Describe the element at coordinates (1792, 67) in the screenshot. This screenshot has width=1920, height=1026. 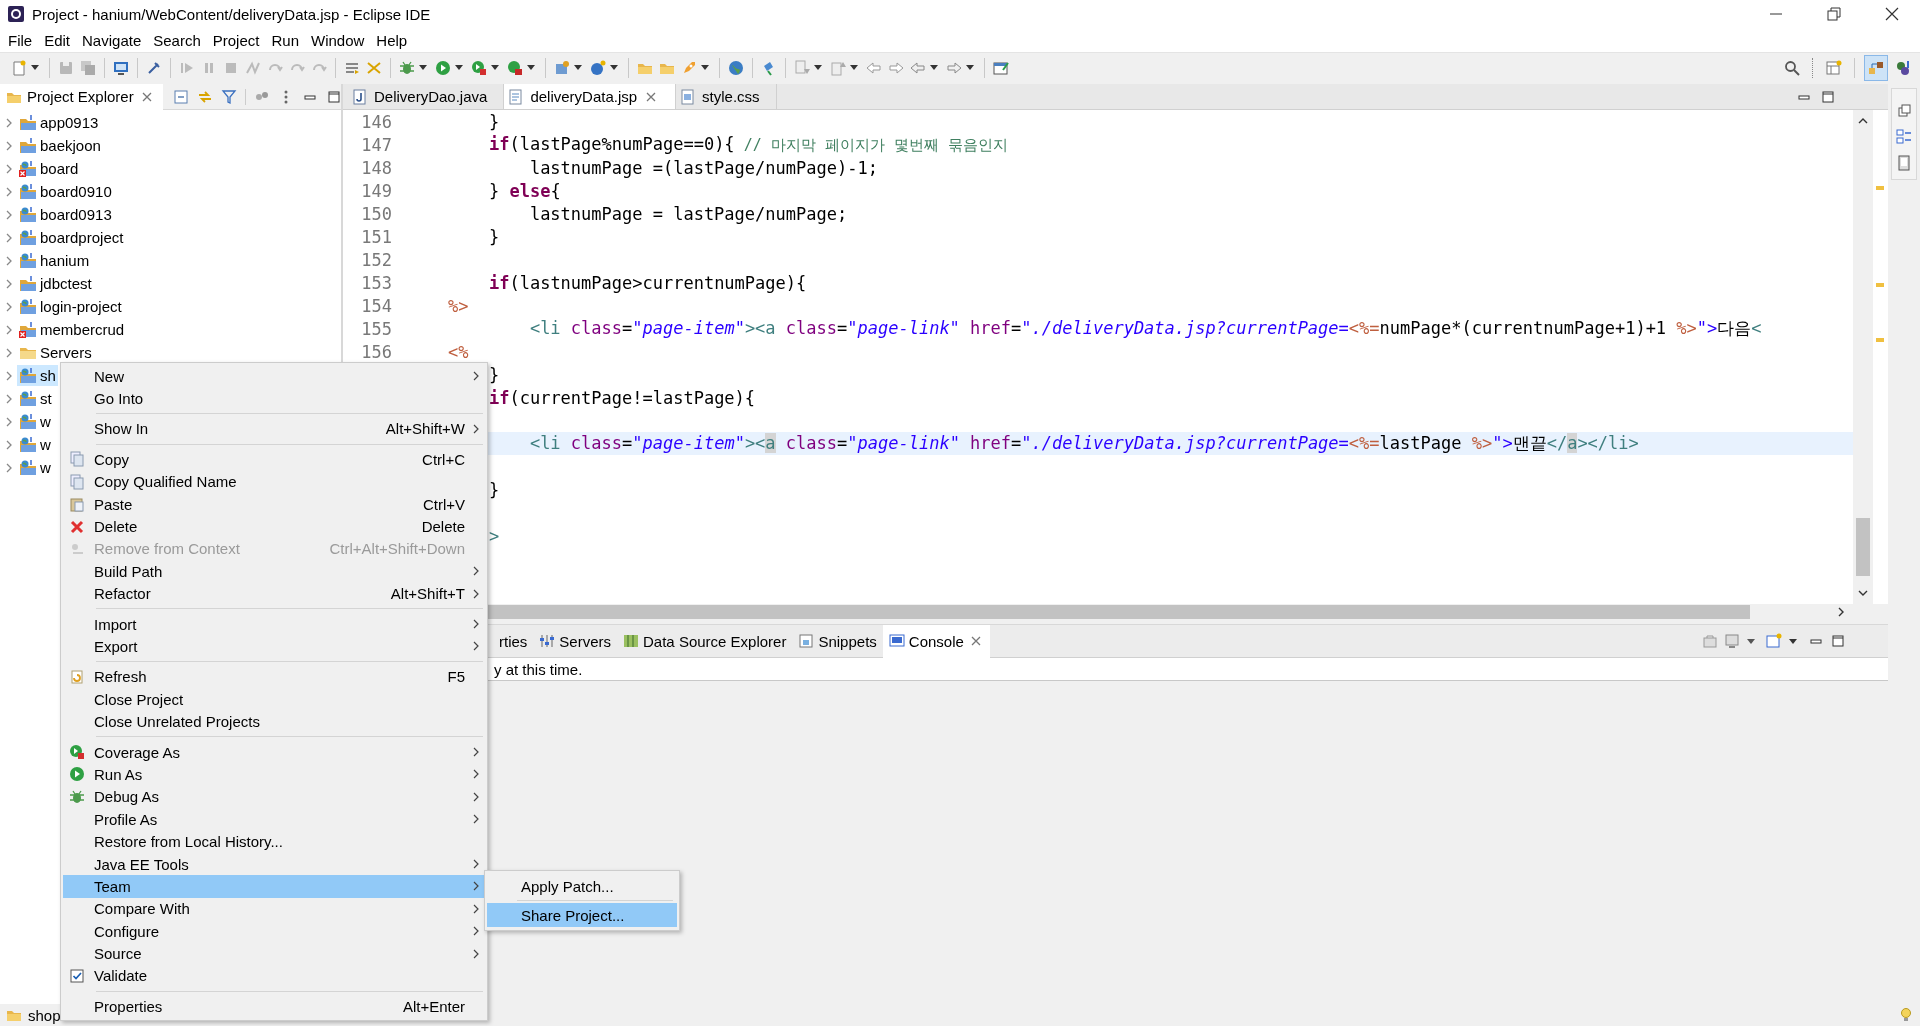
I see `search-icon` at that location.